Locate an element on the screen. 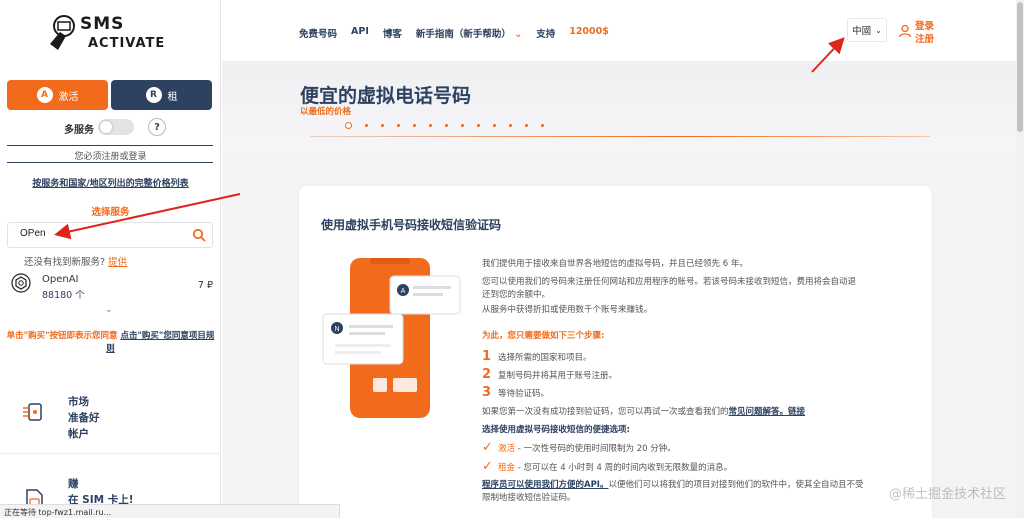  activate-icon: A is located at coordinates (44, 95).